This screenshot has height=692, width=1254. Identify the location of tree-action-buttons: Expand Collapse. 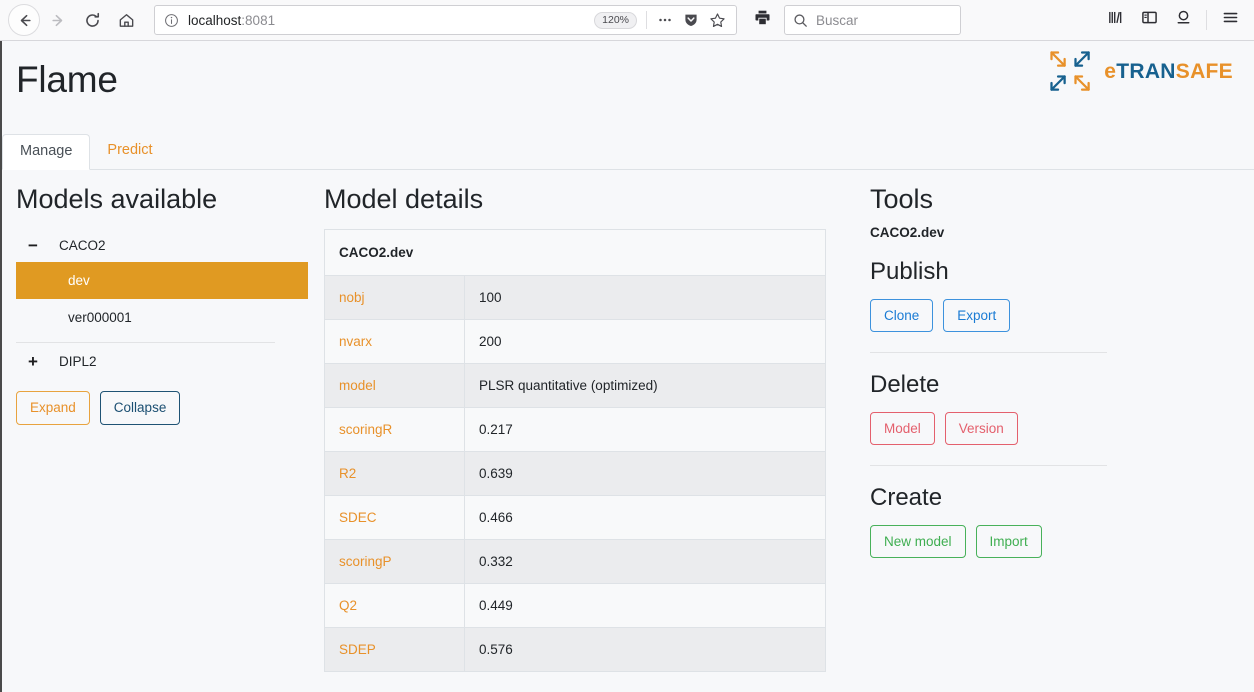
(162, 408).